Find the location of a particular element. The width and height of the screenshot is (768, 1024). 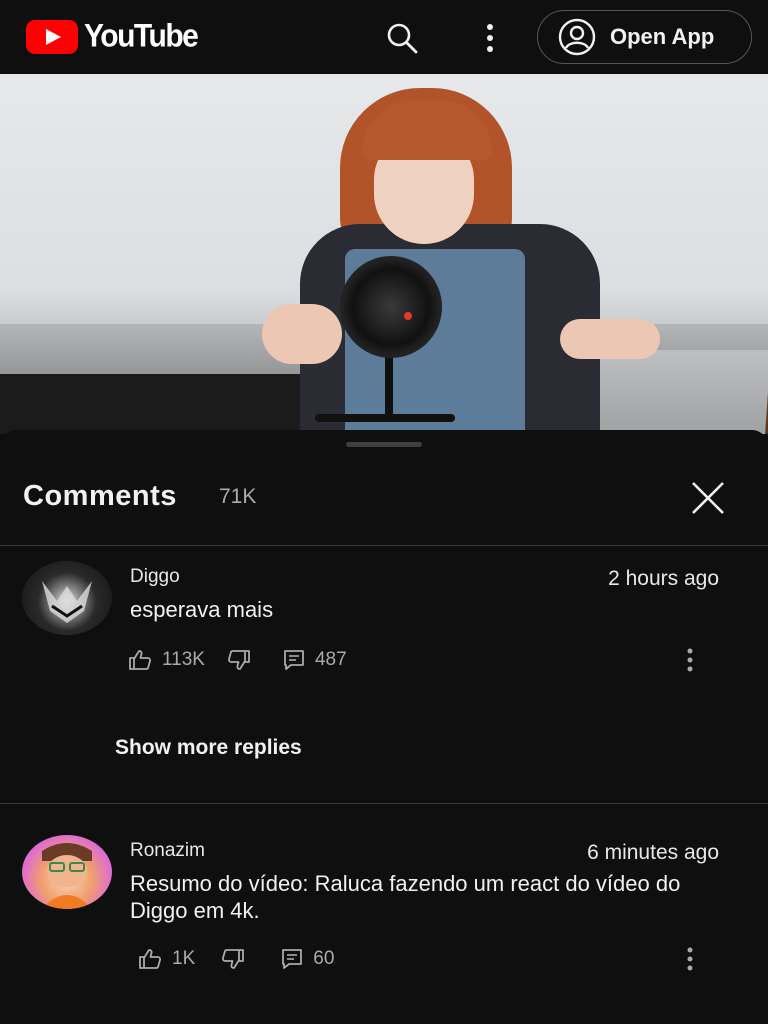

youtube-logo: YouTube is located at coordinates (112, 36).